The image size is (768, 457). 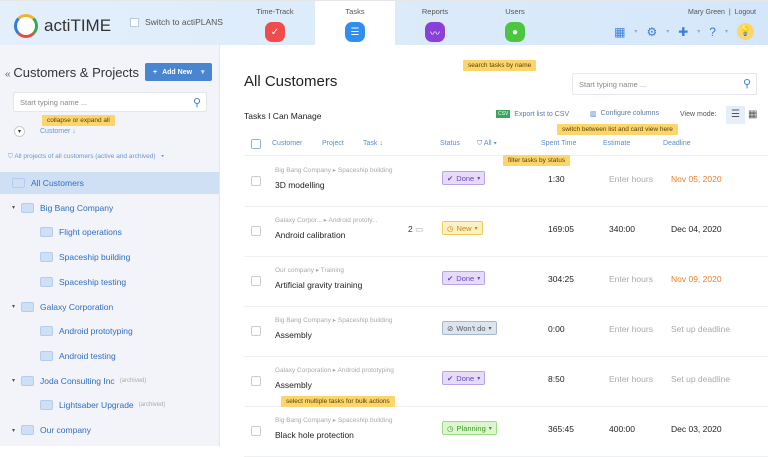 I want to click on spent-time: 365:45, so click(x=561, y=429).